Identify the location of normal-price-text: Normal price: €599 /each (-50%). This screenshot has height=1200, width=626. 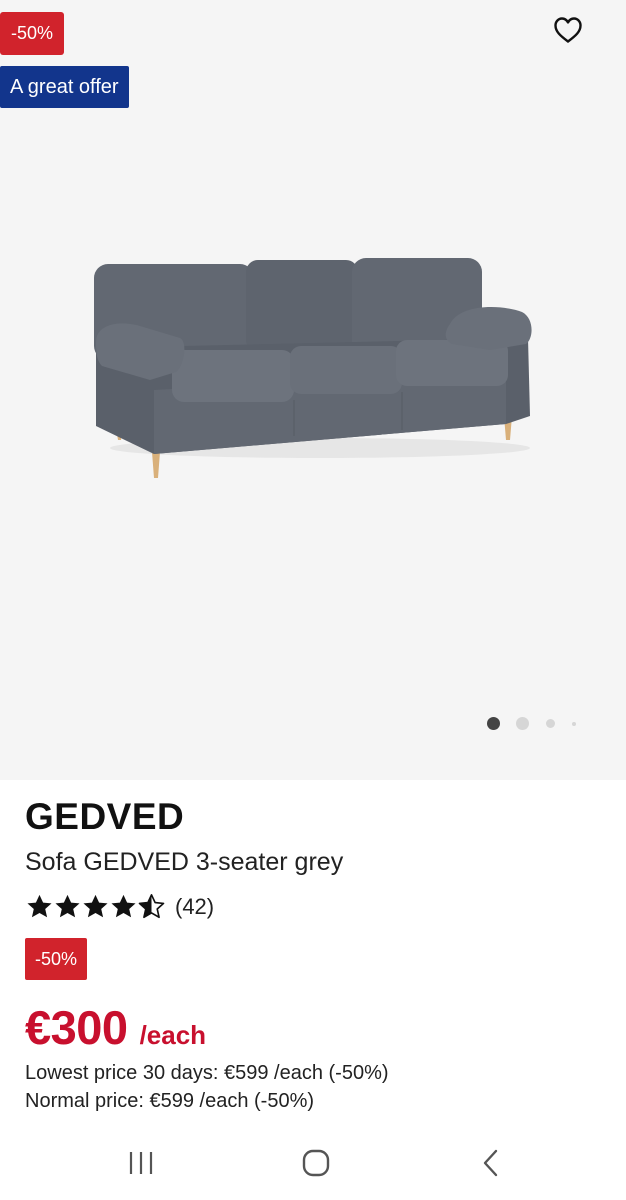
(170, 1101).